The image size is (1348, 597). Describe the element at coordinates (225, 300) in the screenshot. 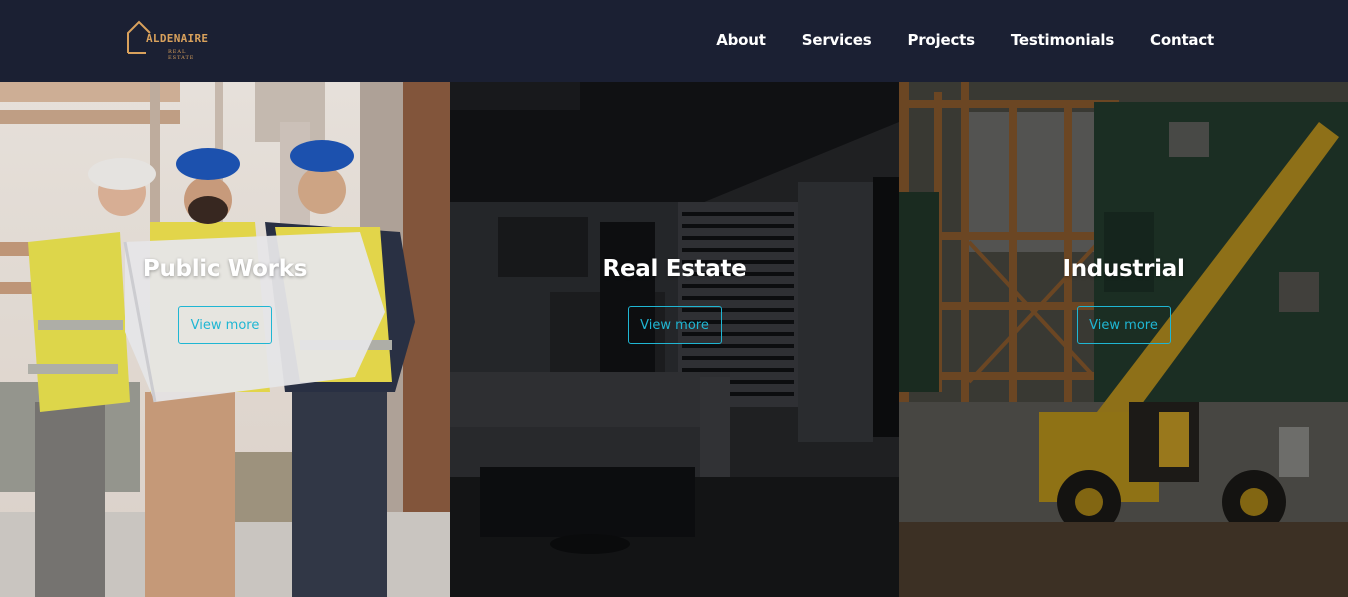

I see `panel-content: Public Works View more` at that location.